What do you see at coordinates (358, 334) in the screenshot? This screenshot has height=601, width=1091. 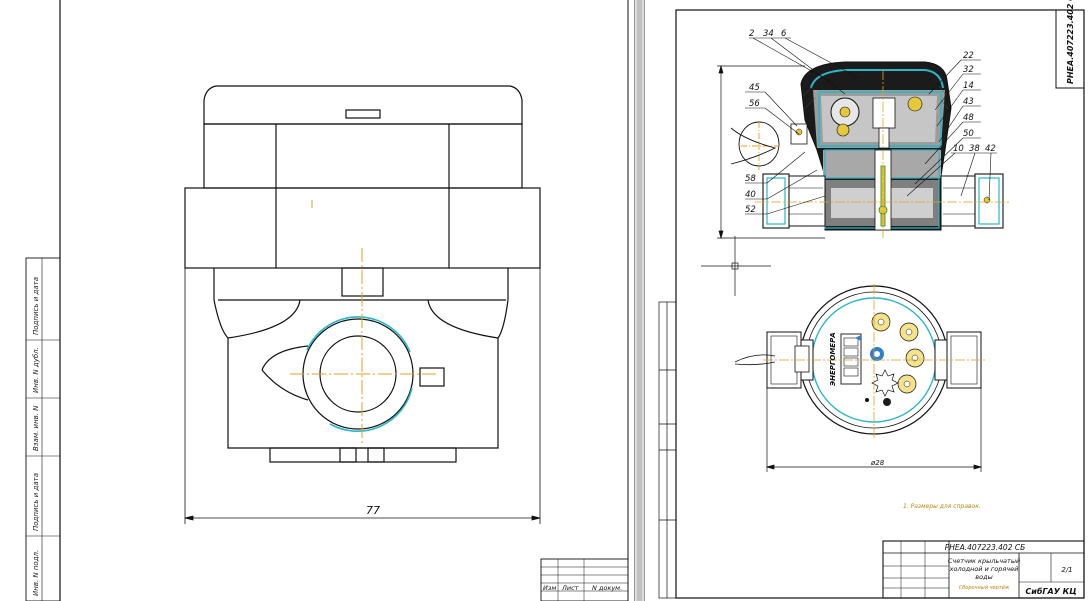 I see `pipe-cyan-arc-top` at bounding box center [358, 334].